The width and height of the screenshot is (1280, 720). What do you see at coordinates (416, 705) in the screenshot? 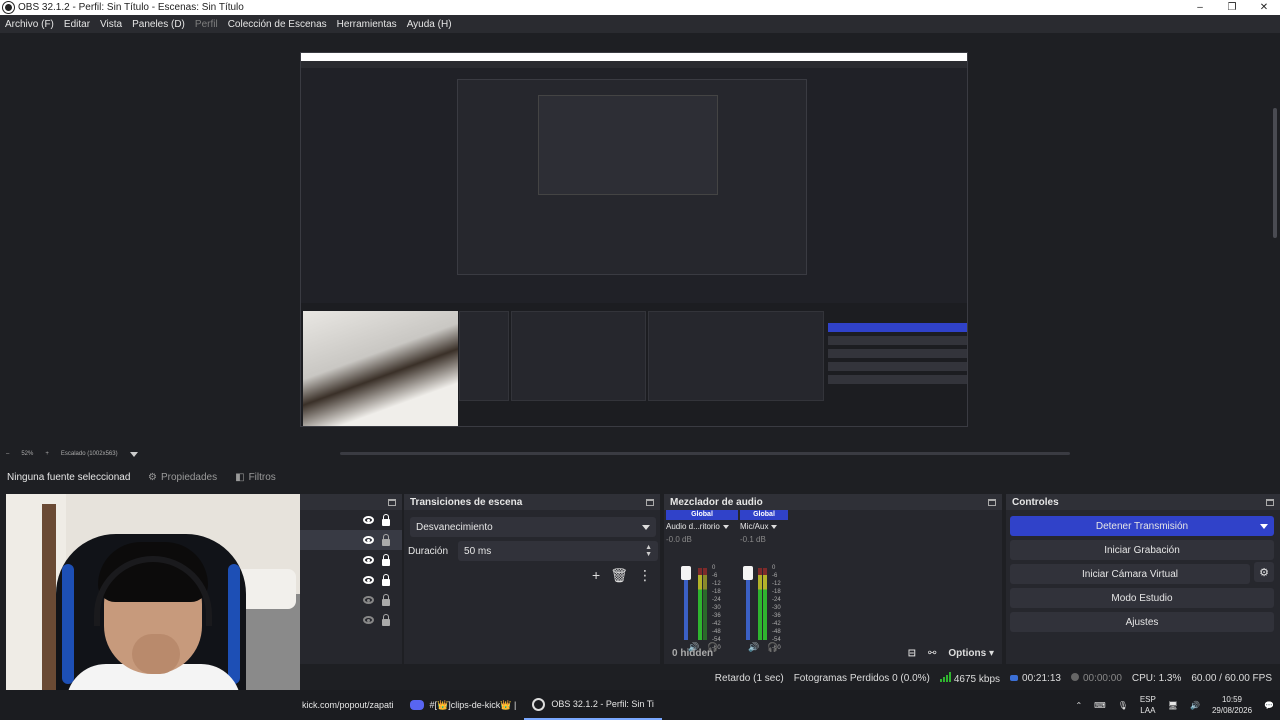
I see `discord-icon` at bounding box center [416, 705].